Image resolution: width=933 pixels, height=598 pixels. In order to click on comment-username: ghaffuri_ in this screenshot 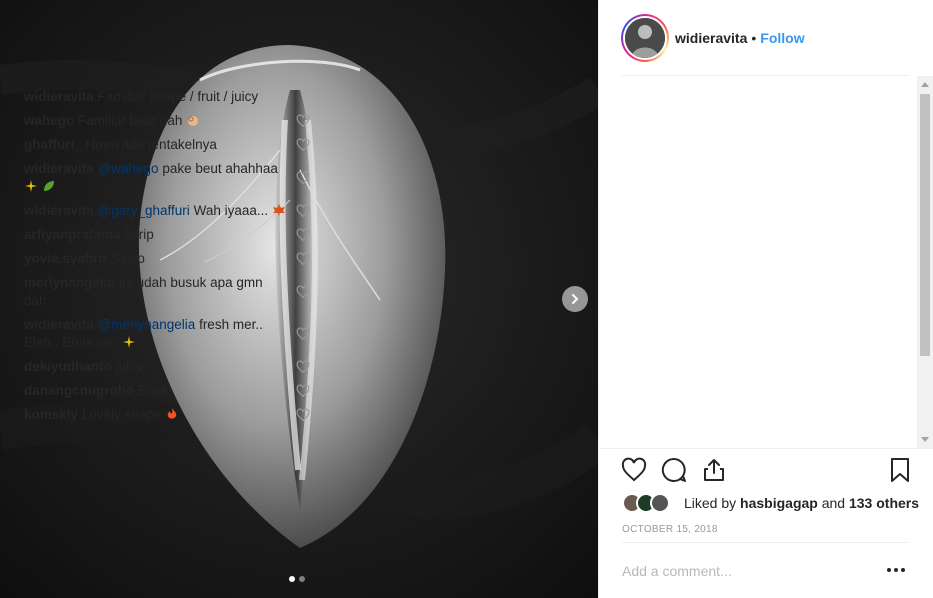, I will do `click(53, 144)`.